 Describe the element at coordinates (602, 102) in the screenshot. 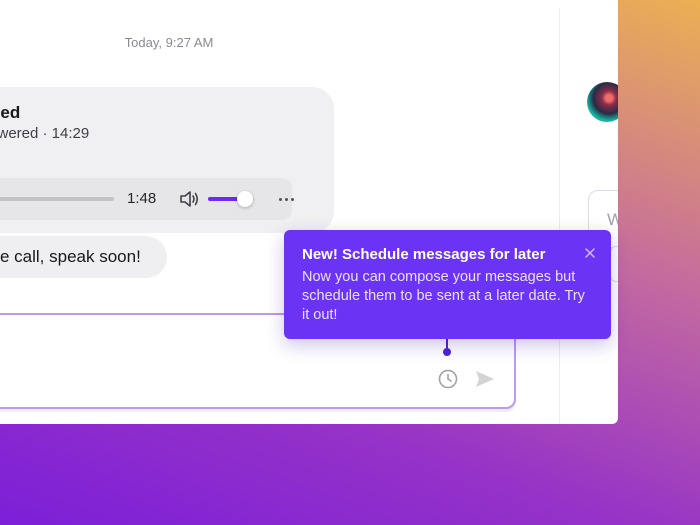

I see `avatar` at that location.